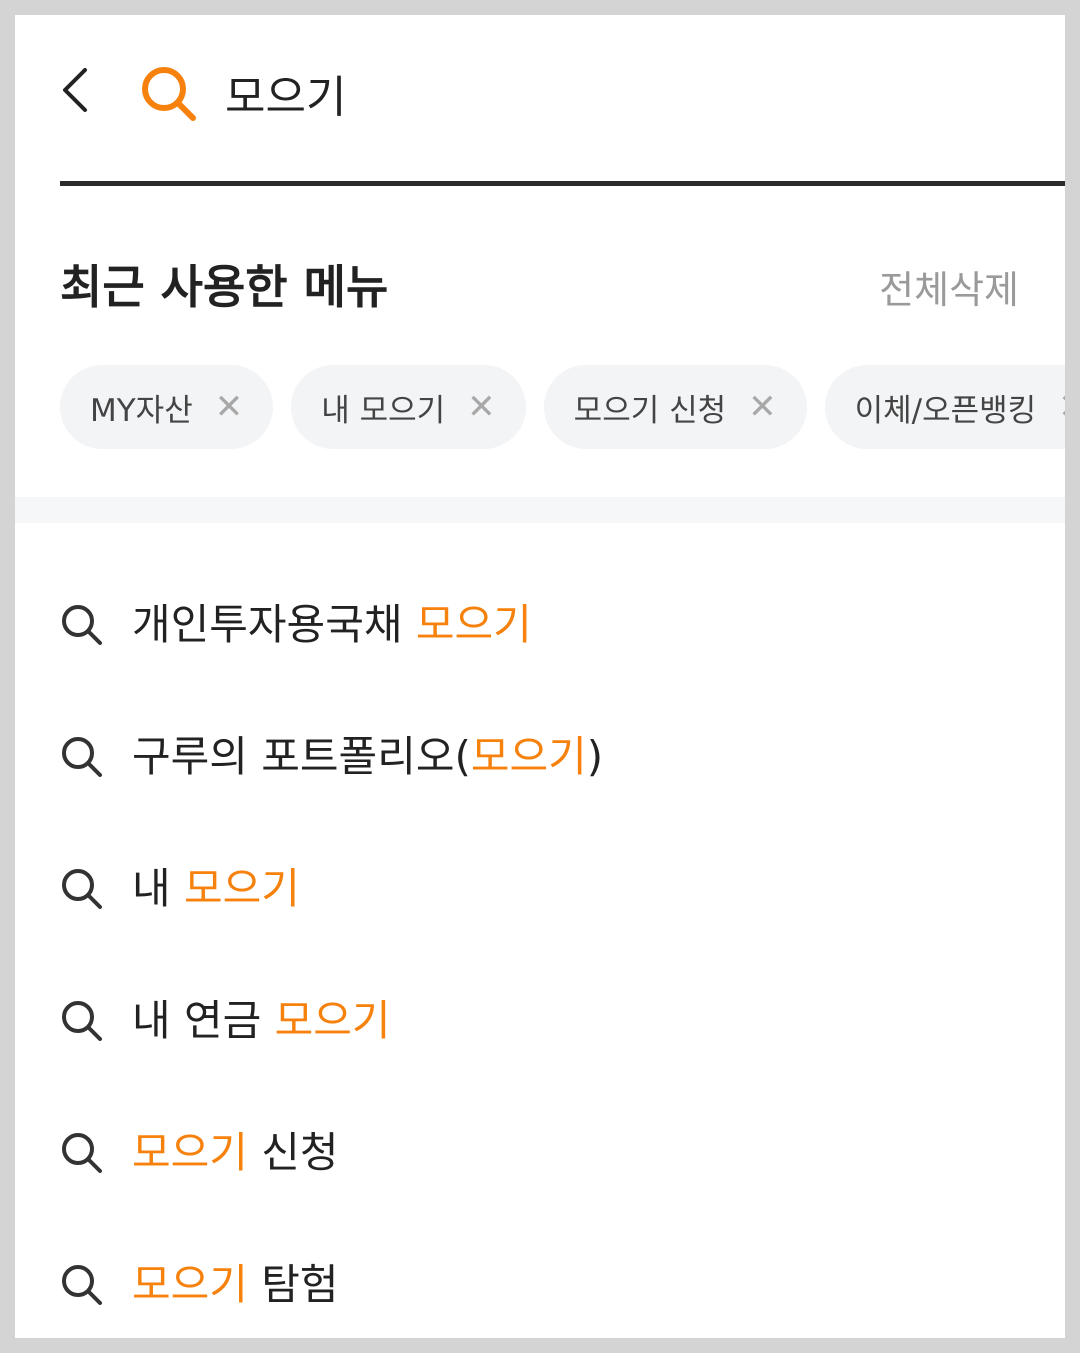 This screenshot has width=1080, height=1353. What do you see at coordinates (650, 410) in the screenshot?
I see `chip-label: 모으기 신청` at bounding box center [650, 410].